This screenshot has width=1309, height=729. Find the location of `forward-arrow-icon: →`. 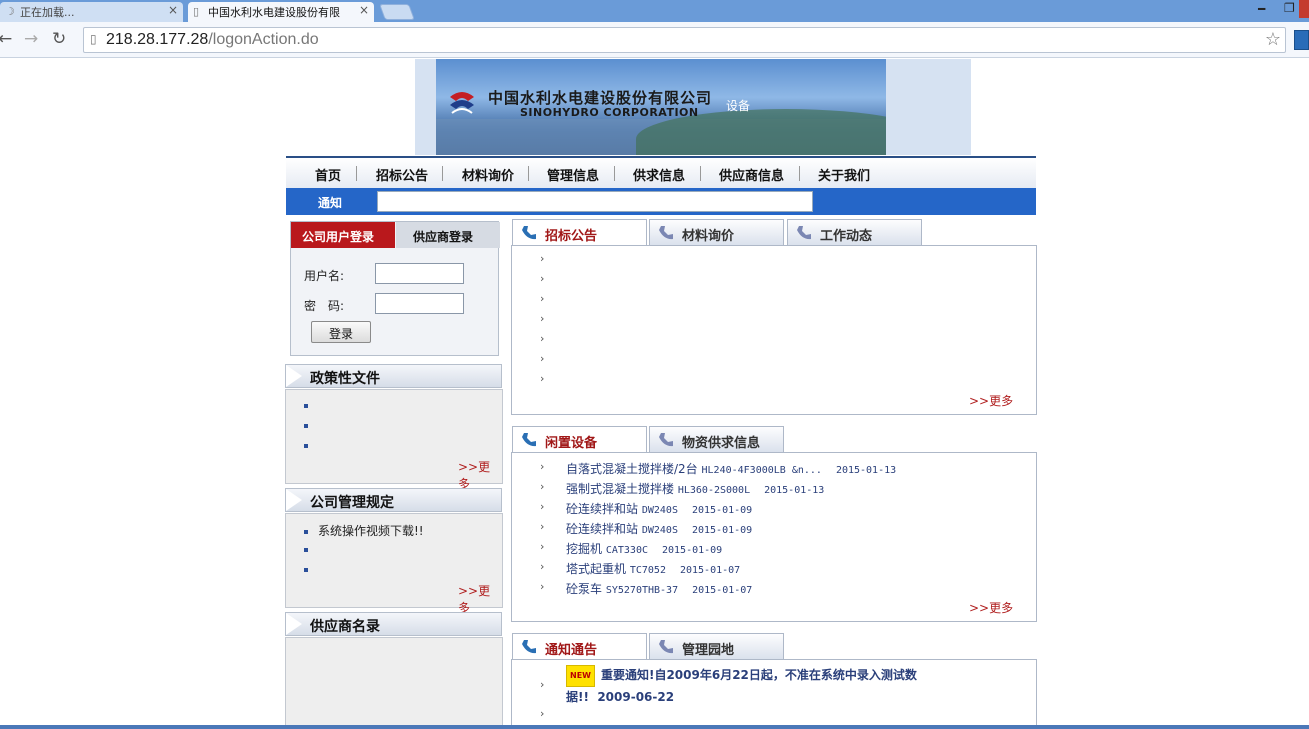

forward-arrow-icon: → is located at coordinates (31, 39).